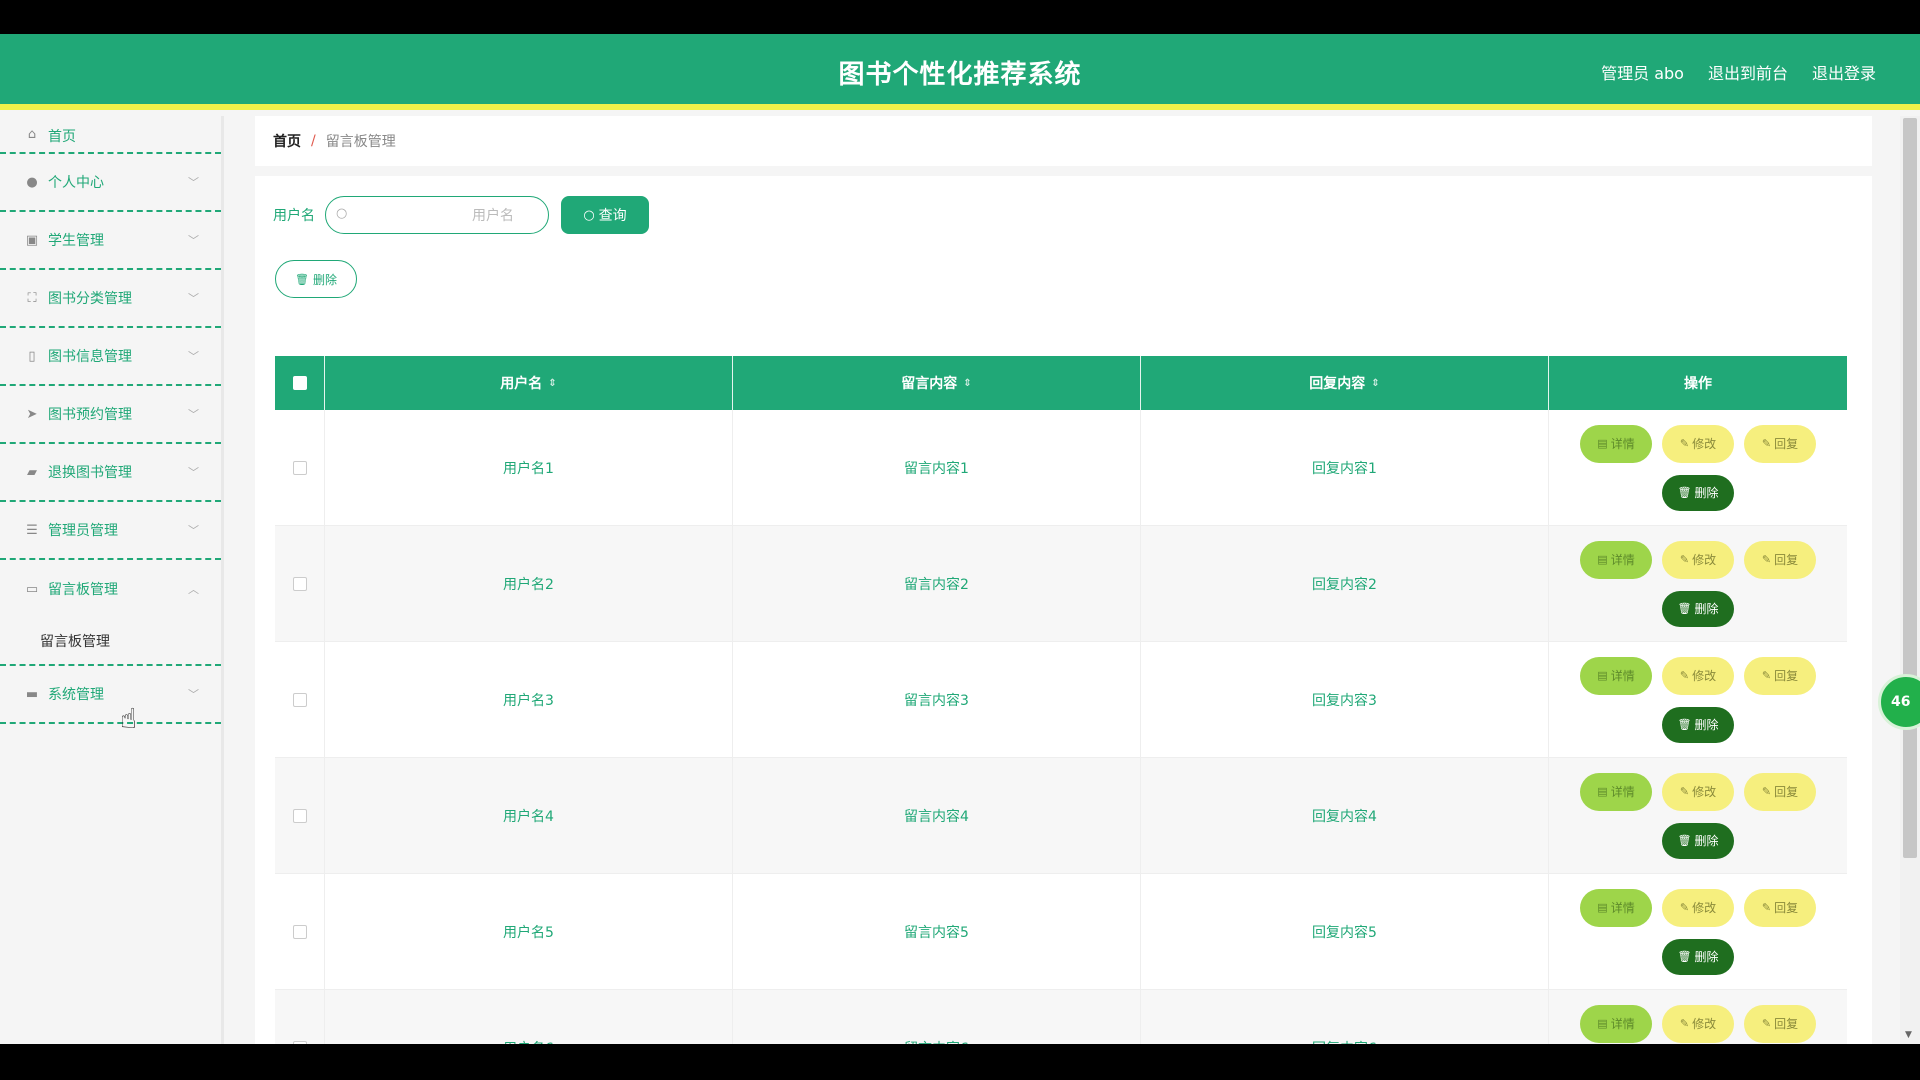  What do you see at coordinates (110, 531) in the screenshot?
I see `sidebar-item-admins: ☰ 管理员管理 ﹀` at bounding box center [110, 531].